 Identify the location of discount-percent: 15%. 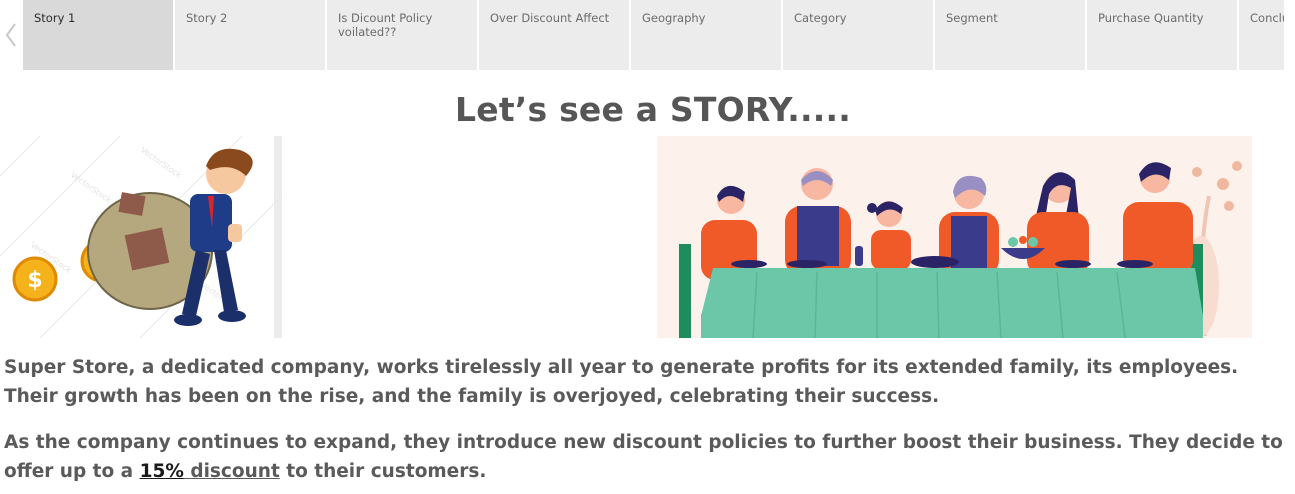
(161, 471).